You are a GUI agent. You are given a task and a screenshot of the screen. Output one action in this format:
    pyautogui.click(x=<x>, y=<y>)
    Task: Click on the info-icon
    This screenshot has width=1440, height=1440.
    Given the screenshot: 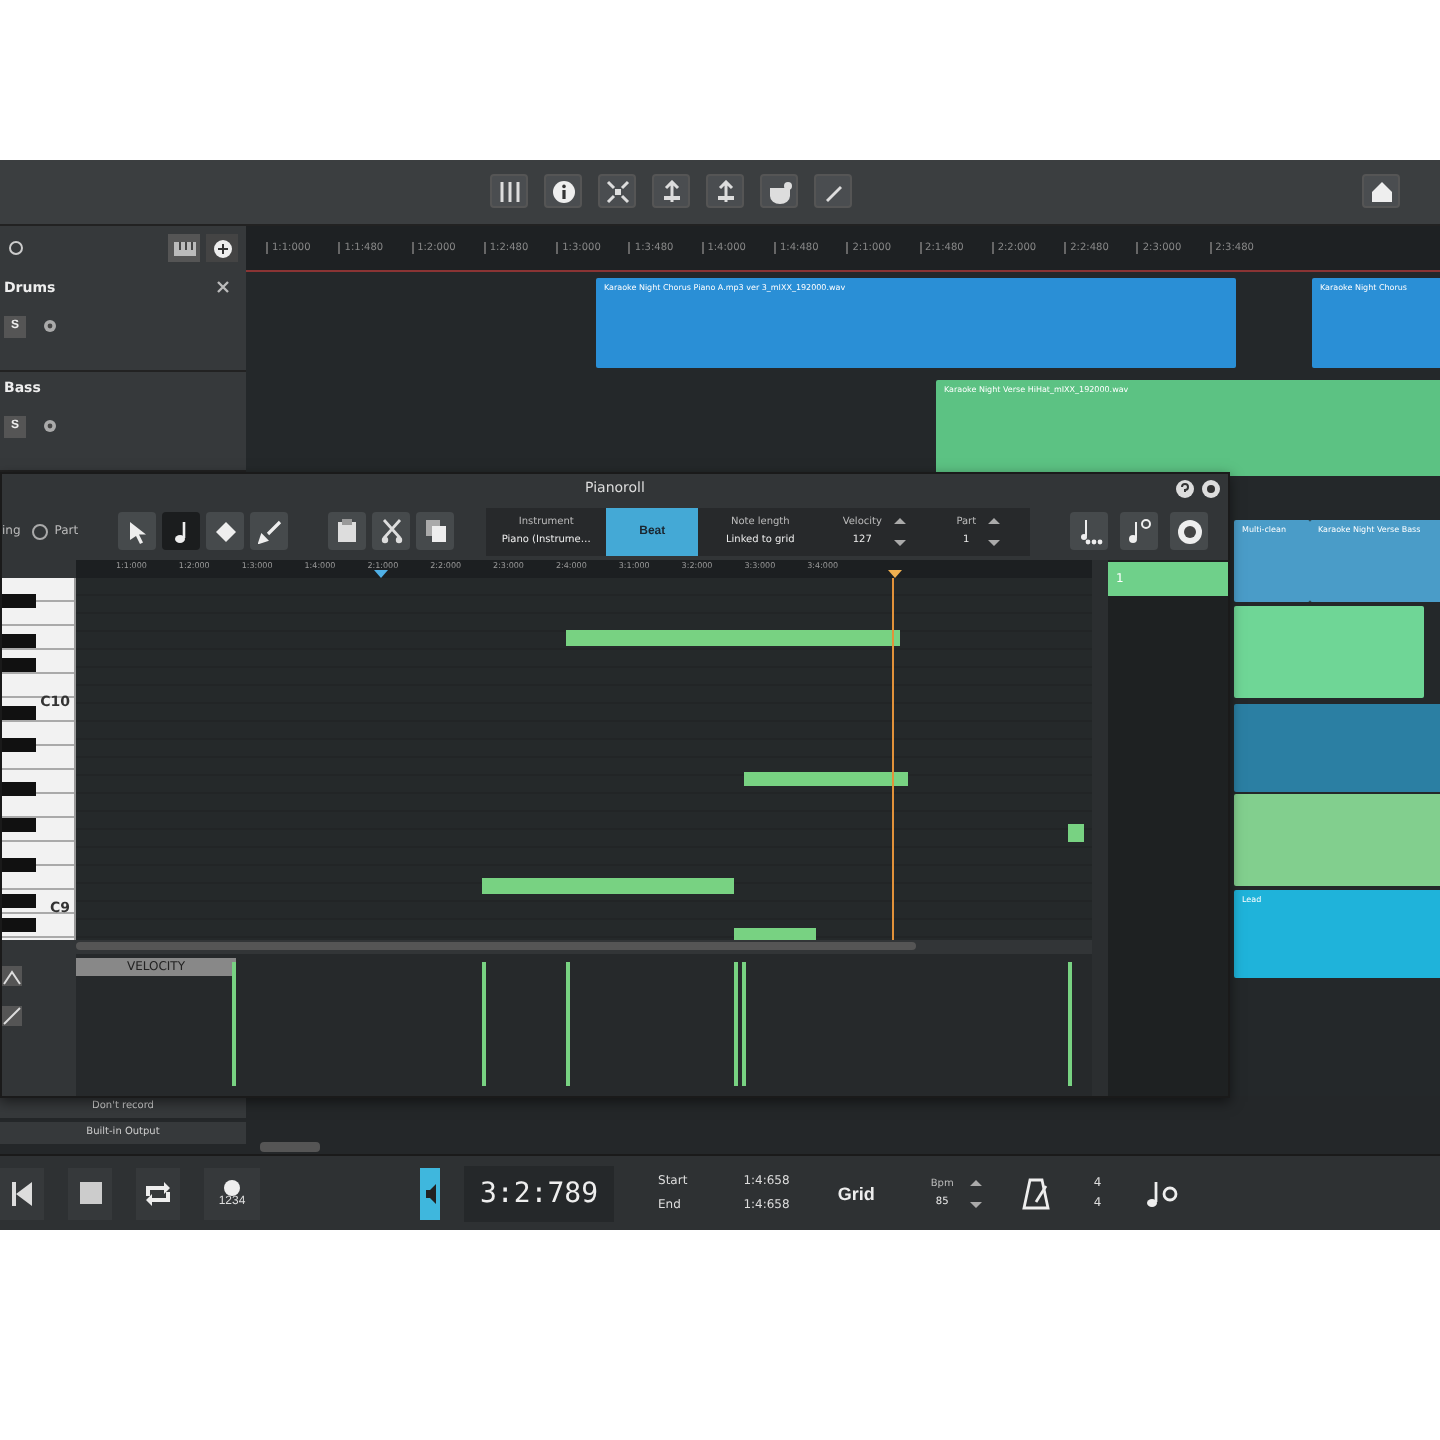 What is the action you would take?
    pyautogui.click(x=563, y=191)
    